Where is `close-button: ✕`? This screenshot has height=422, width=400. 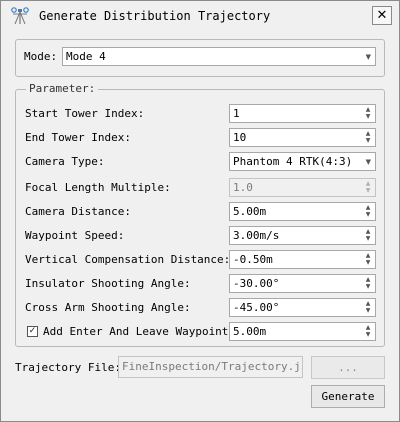 close-button: ✕ is located at coordinates (382, 15).